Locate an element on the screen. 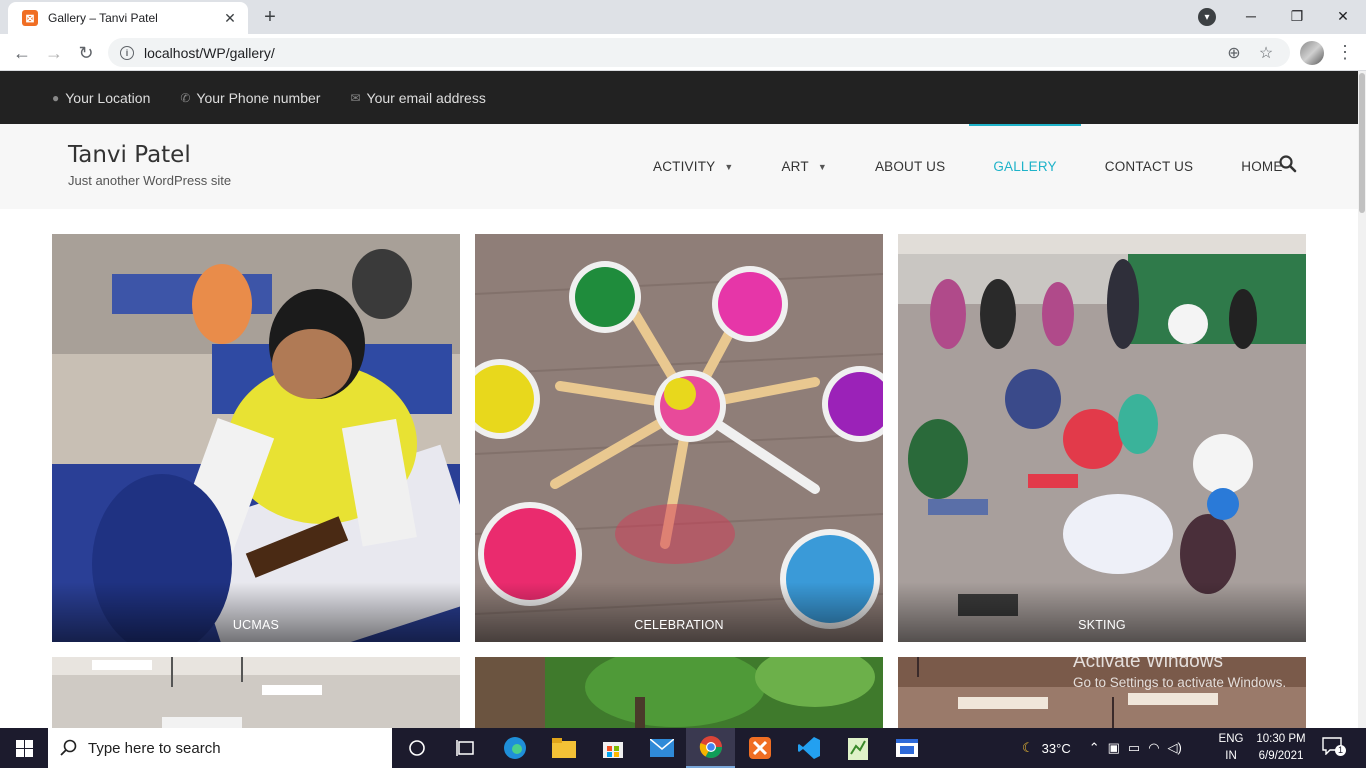  menu-label: ART is located at coordinates (795, 166).